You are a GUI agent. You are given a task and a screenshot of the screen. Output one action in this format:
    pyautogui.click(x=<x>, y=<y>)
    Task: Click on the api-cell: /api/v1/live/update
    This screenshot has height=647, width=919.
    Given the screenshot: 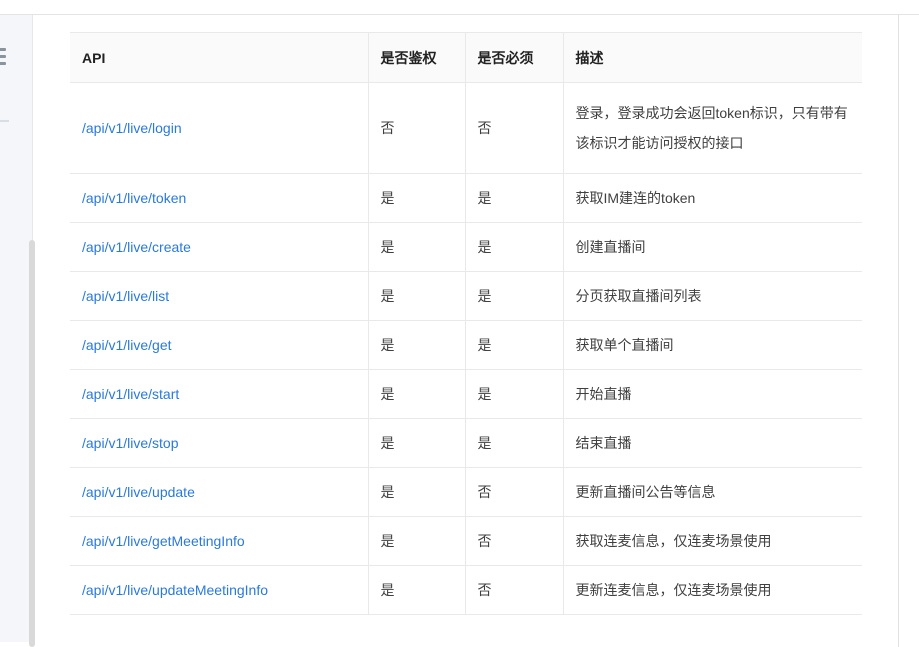 What is the action you would take?
    pyautogui.click(x=219, y=492)
    